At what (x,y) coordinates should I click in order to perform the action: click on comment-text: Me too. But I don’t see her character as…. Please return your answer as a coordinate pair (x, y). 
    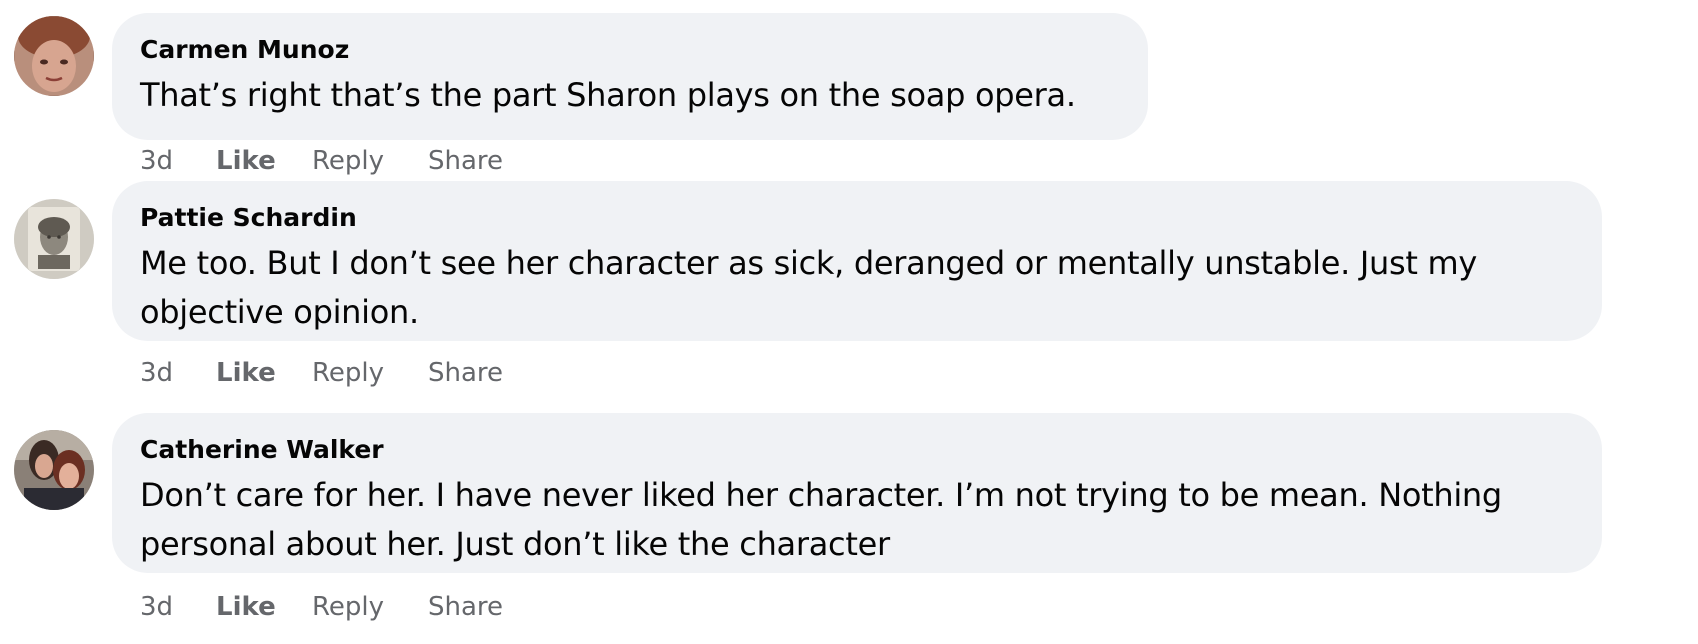
    Looking at the image, I should click on (808, 287).